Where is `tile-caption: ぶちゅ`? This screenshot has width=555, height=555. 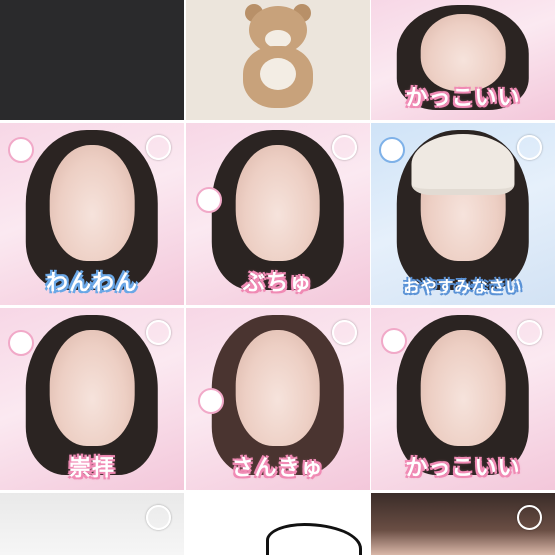
tile-caption: ぶちゅ is located at coordinates (277, 283).